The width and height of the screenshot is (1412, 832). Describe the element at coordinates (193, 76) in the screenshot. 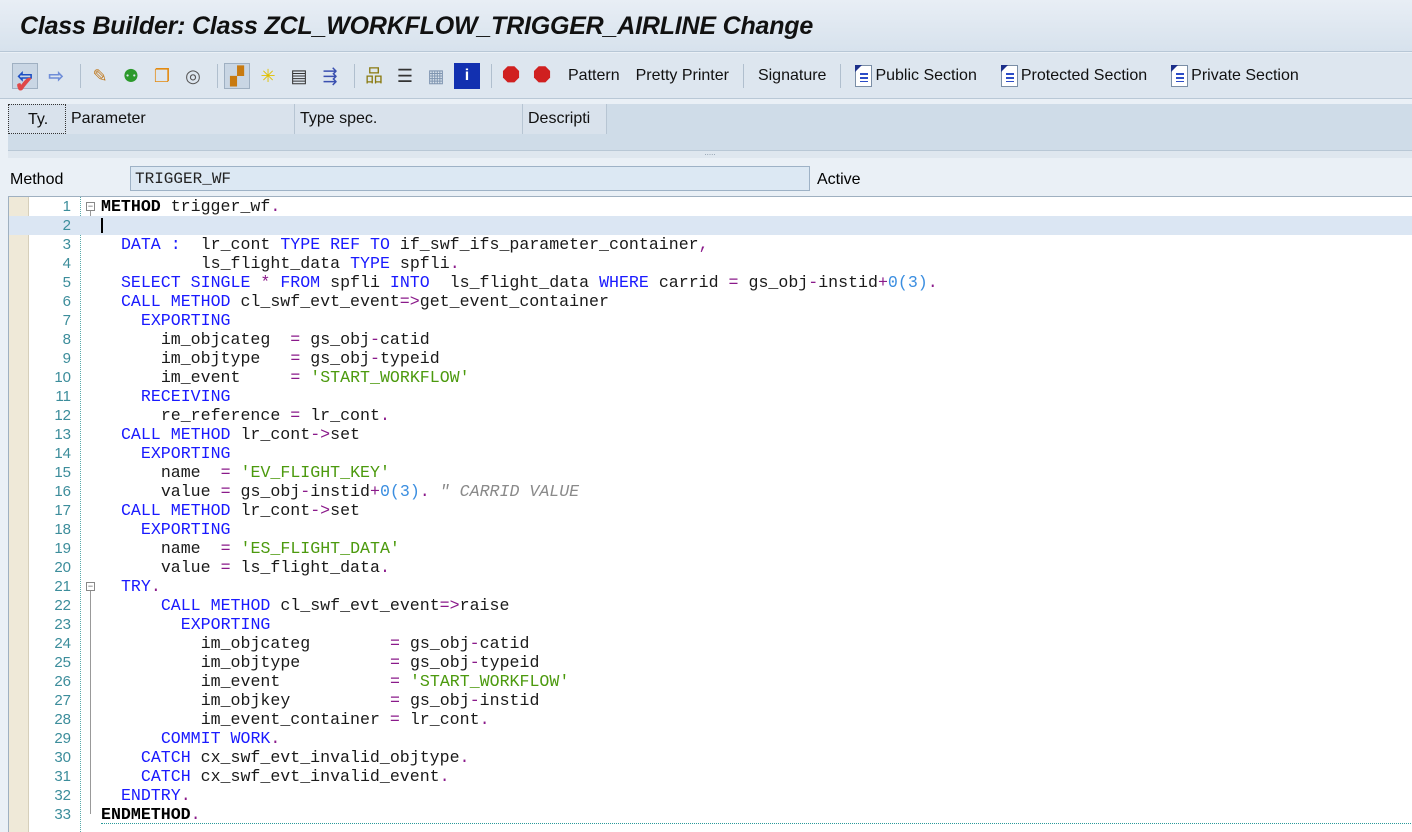

I see `where-used-icon: ◎` at that location.